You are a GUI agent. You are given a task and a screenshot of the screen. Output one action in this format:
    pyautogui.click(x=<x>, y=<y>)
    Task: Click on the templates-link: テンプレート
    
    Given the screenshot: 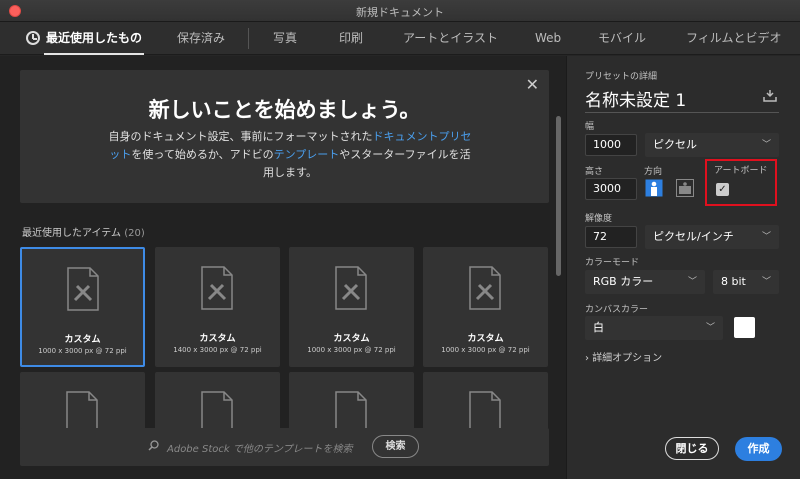 What is the action you would take?
    pyautogui.click(x=307, y=154)
    